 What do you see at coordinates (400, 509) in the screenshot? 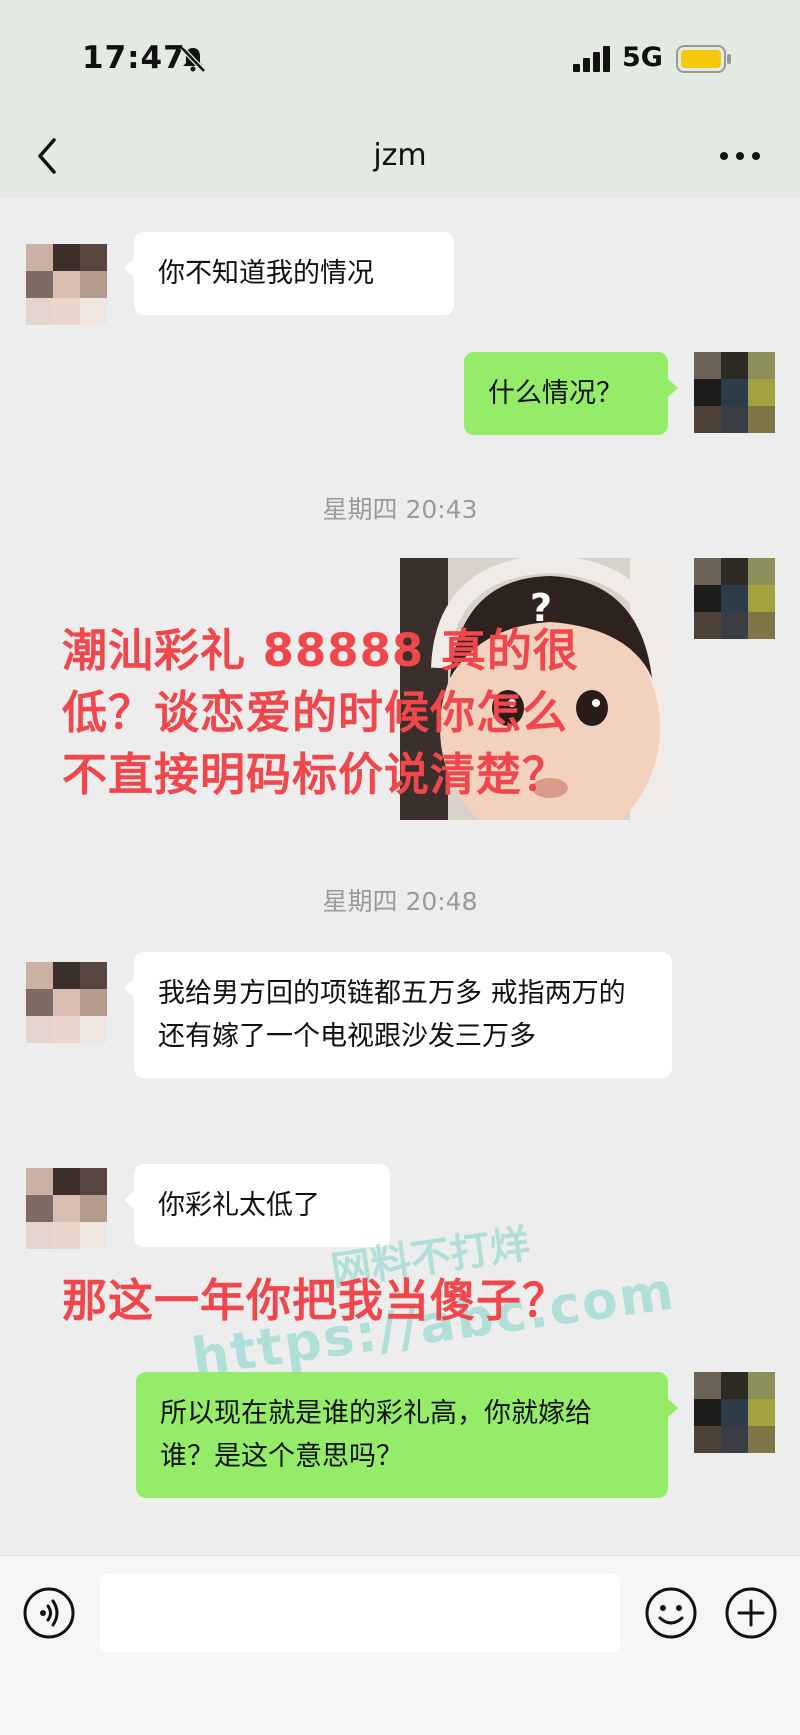
I see `timestamp: 星期四 20:43` at bounding box center [400, 509].